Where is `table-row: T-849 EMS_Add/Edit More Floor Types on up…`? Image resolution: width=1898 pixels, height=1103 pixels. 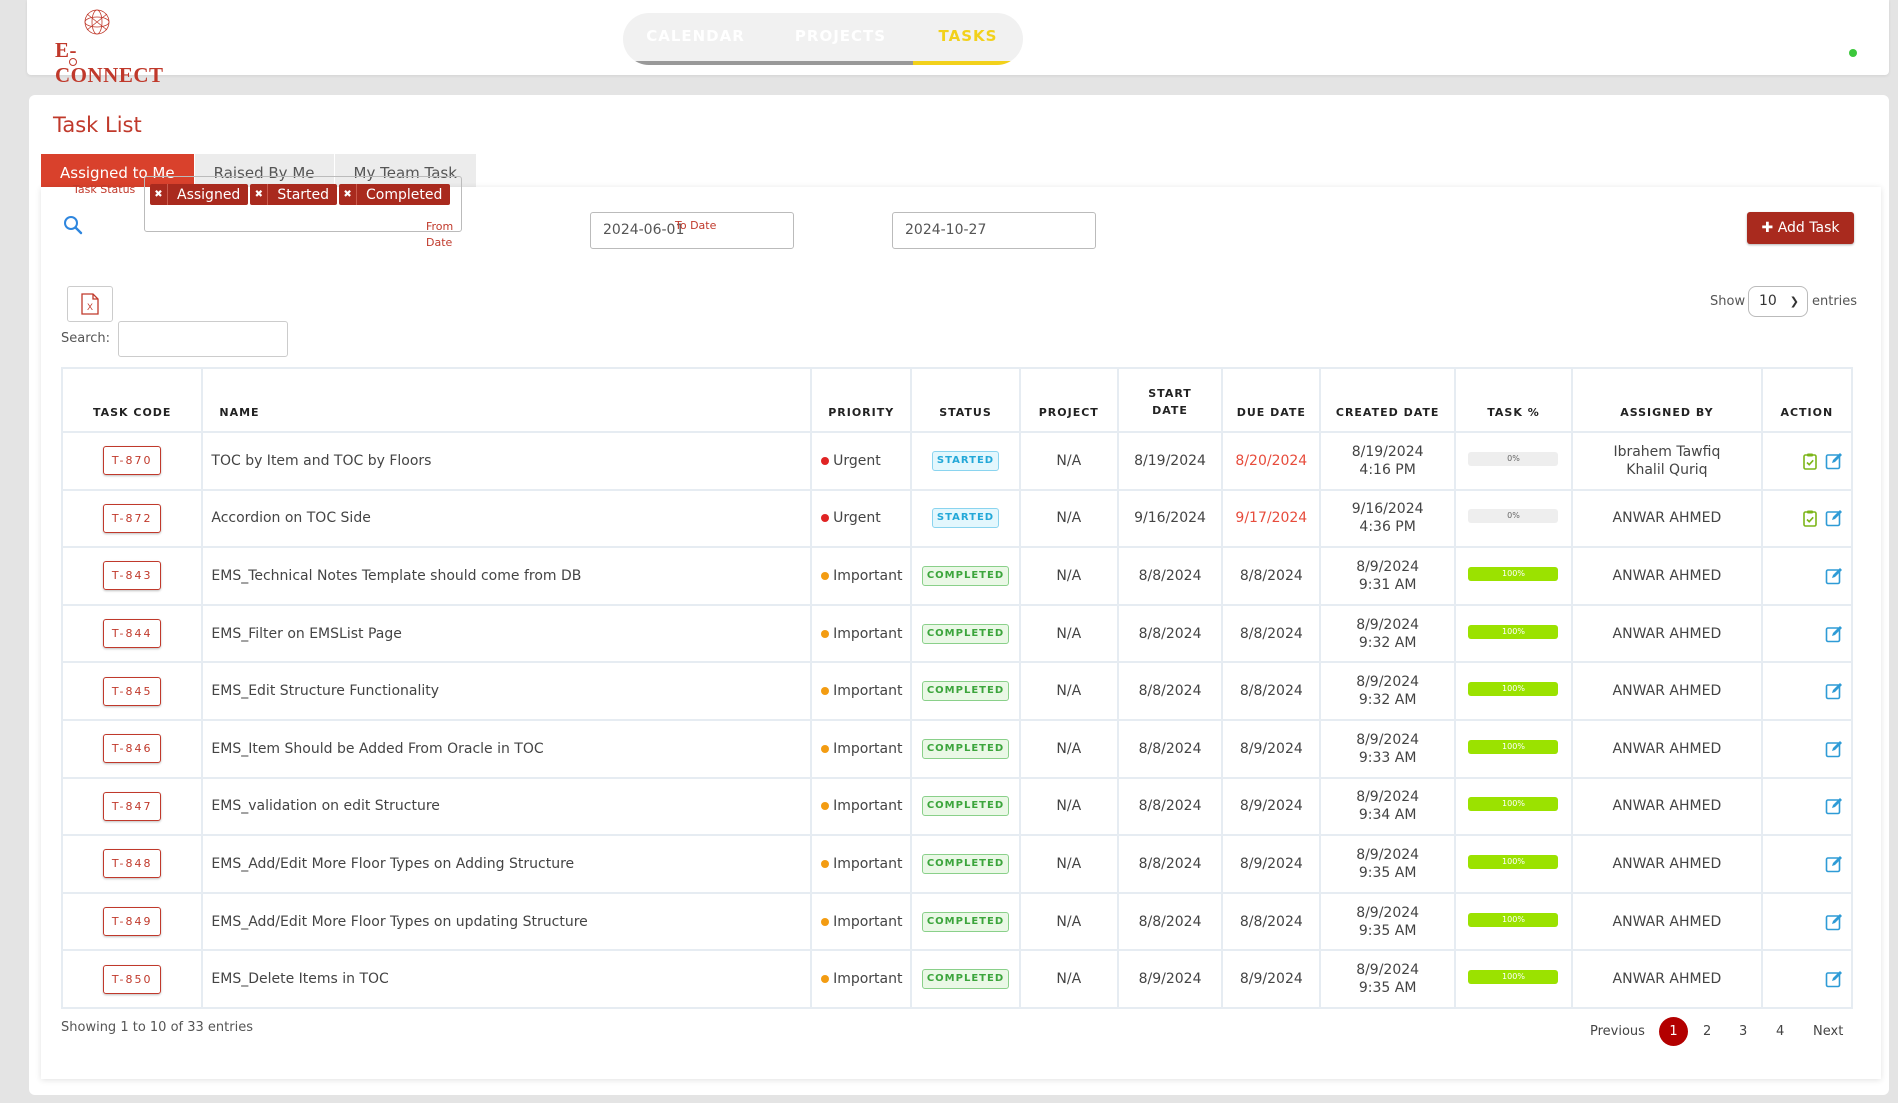 table-row: T-849 EMS_Add/Edit More Floor Types on up… is located at coordinates (957, 921).